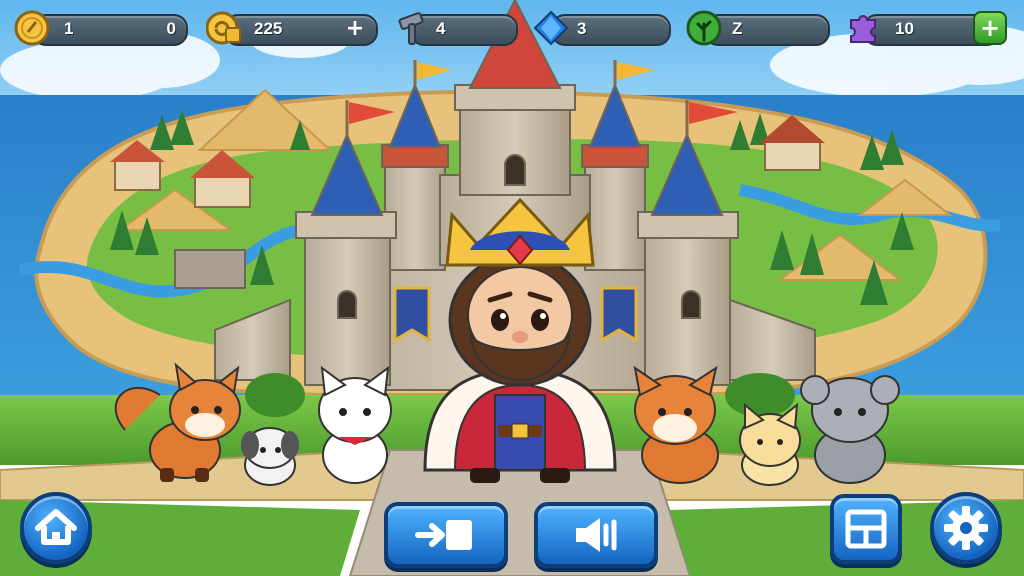 This screenshot has width=1024, height=576. I want to click on layout-icon, so click(866, 529).